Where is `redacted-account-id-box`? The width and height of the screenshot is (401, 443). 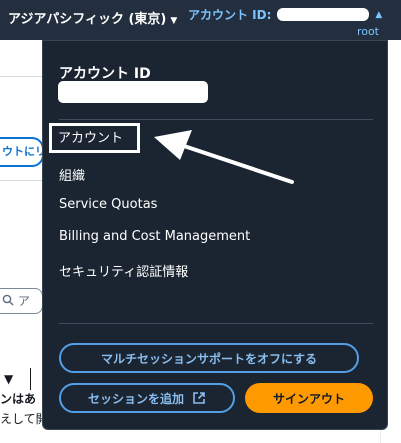 redacted-account-id-box is located at coordinates (133, 92).